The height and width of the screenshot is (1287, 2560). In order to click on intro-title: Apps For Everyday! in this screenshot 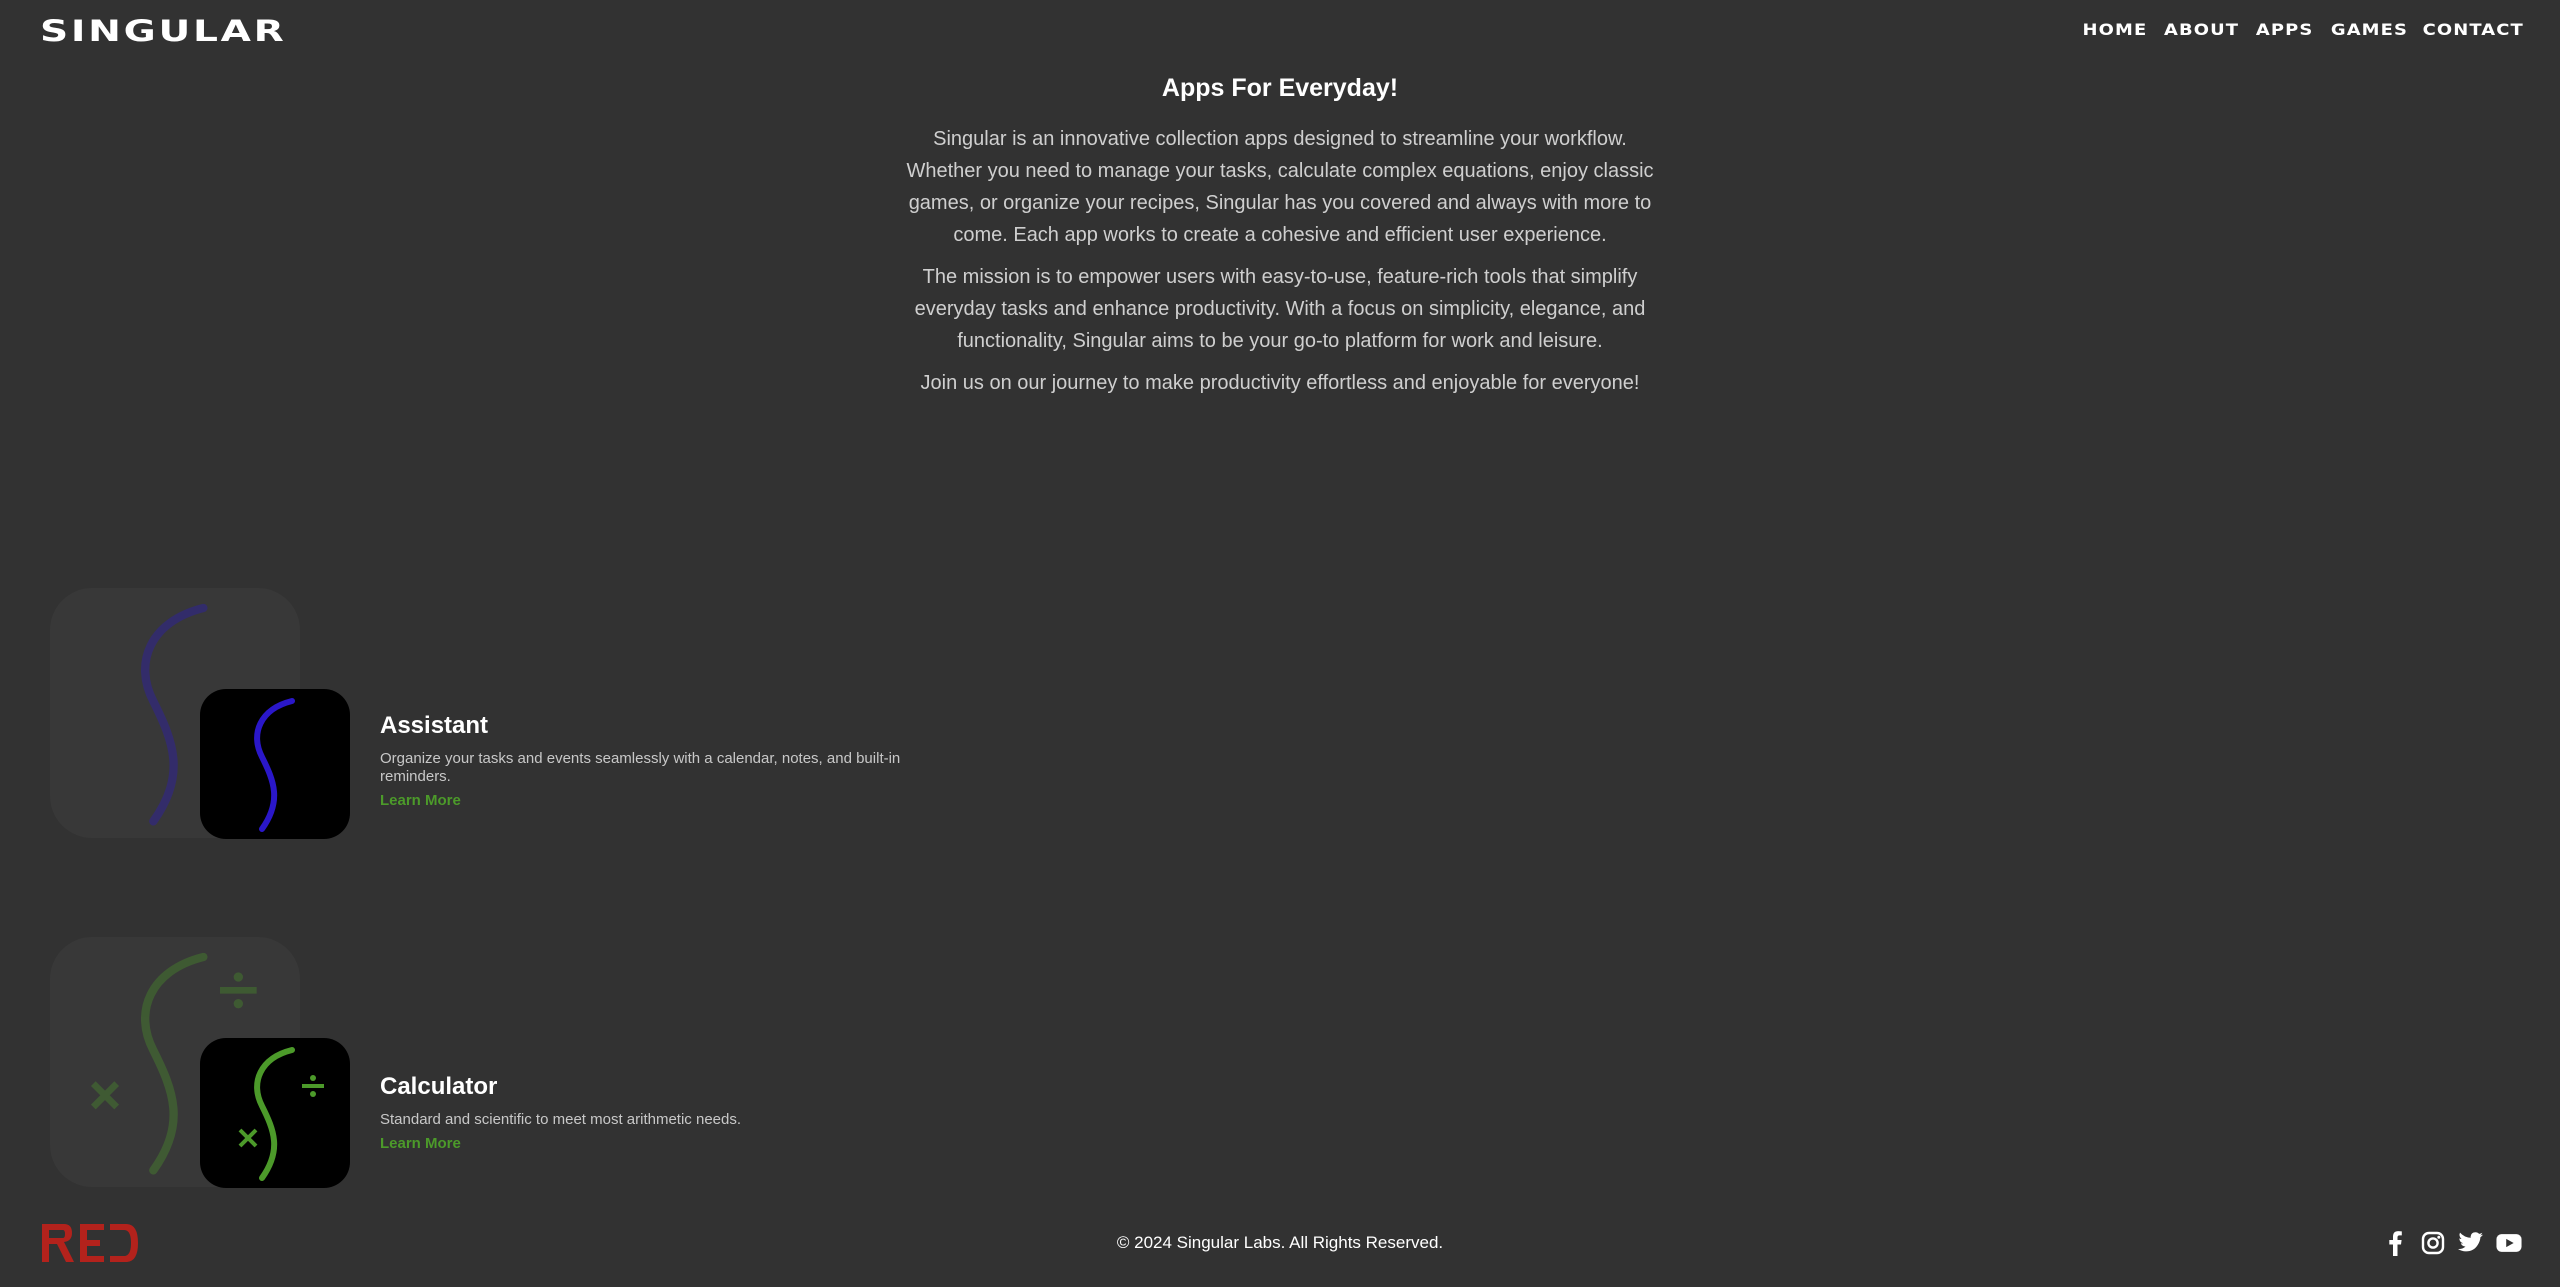, I will do `click(1280, 88)`.